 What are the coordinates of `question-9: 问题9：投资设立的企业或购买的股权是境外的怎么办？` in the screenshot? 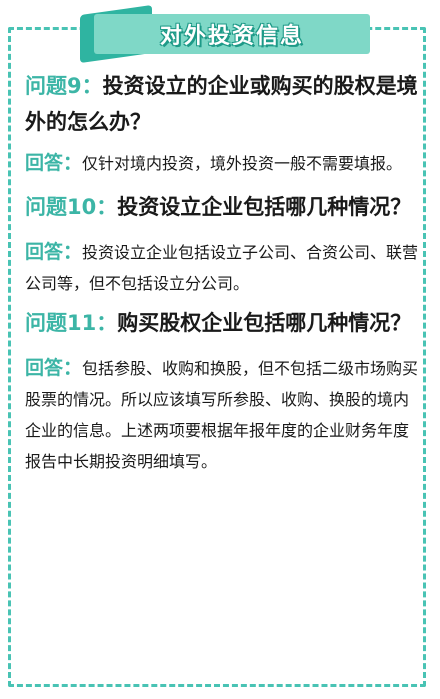 It's located at (222, 104).